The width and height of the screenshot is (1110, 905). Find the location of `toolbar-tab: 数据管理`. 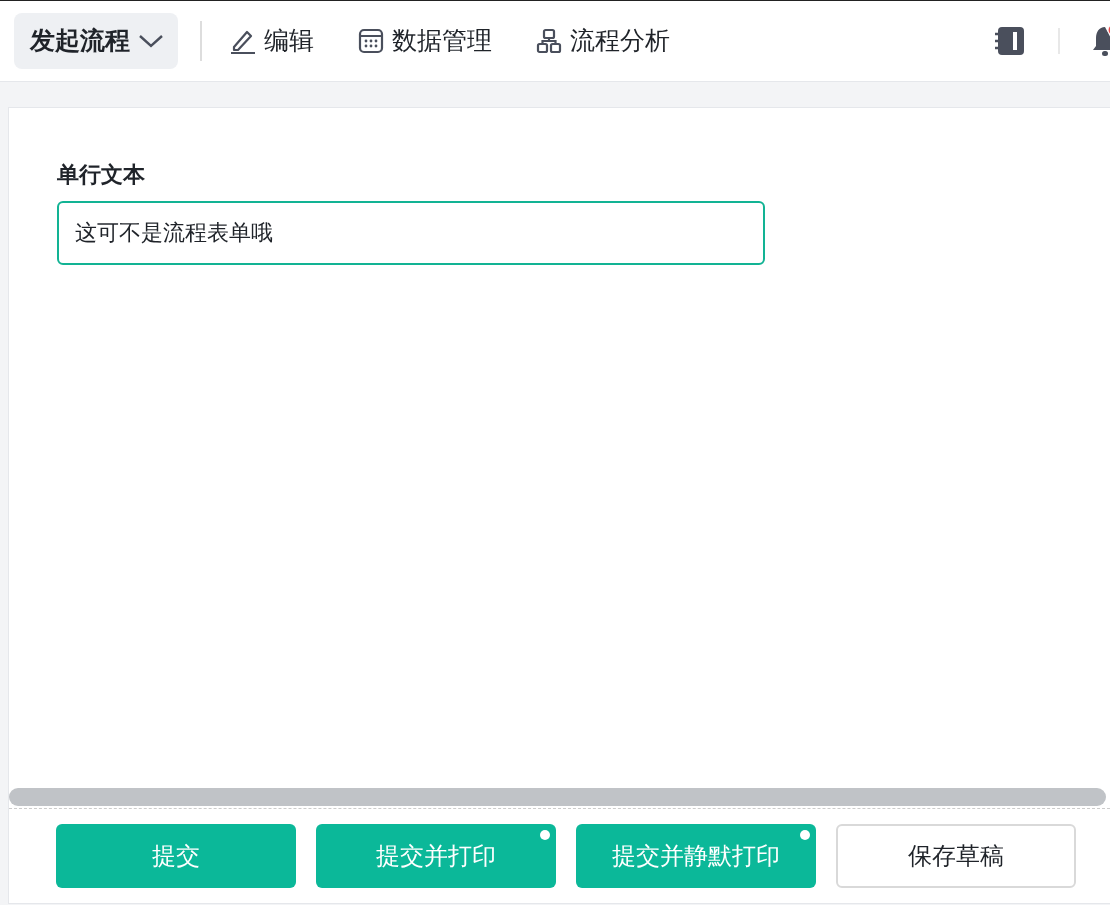

toolbar-tab: 数据管理 is located at coordinates (425, 41).